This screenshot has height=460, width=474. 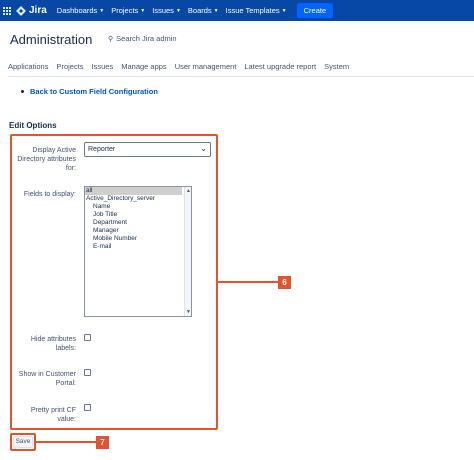 What do you see at coordinates (280, 66) in the screenshot?
I see `tab-latest-upgrade-report: Latest upgrade report` at bounding box center [280, 66].